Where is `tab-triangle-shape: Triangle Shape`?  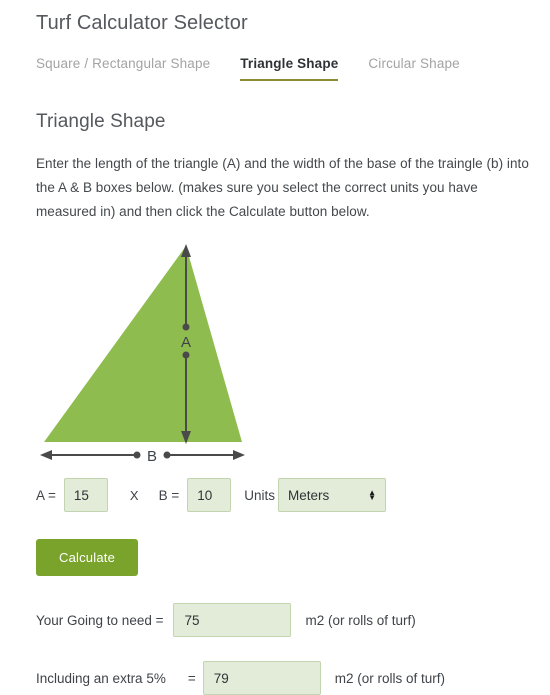 tab-triangle-shape: Triangle Shape is located at coordinates (289, 68).